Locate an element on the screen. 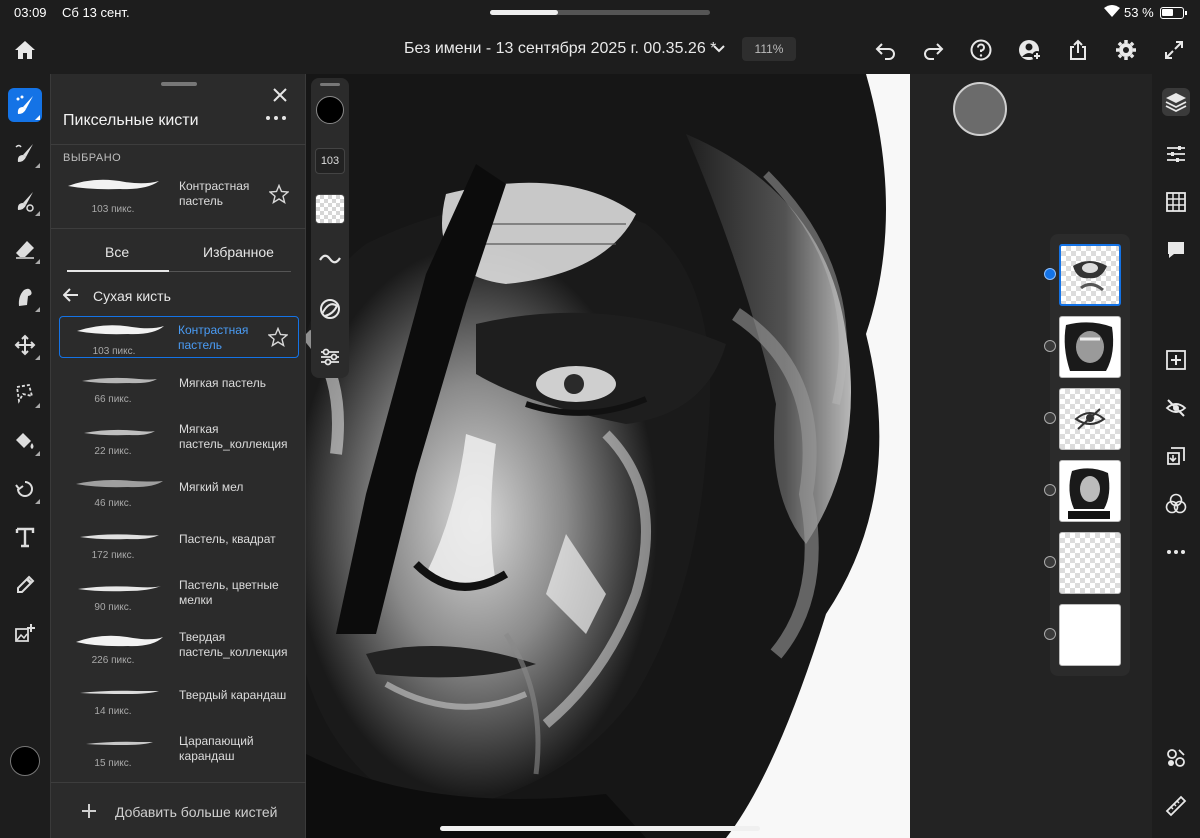 Image resolution: width=1200 pixels, height=838 pixels. brush-name: Твердый карандаш is located at coordinates (233, 695).